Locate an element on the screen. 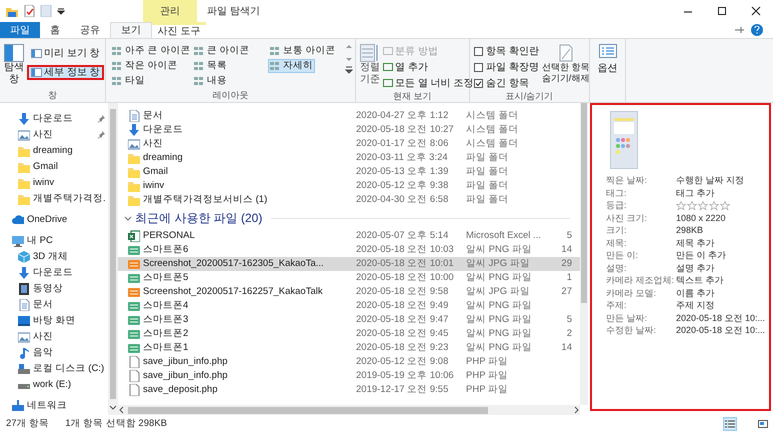 The width and height of the screenshot is (773, 433). file-row: Screenshot_20200517-162305_KakaoTa... 2020-05-18 오전 10:01 알씨 JPG 파일 29 is located at coordinates (349, 264).